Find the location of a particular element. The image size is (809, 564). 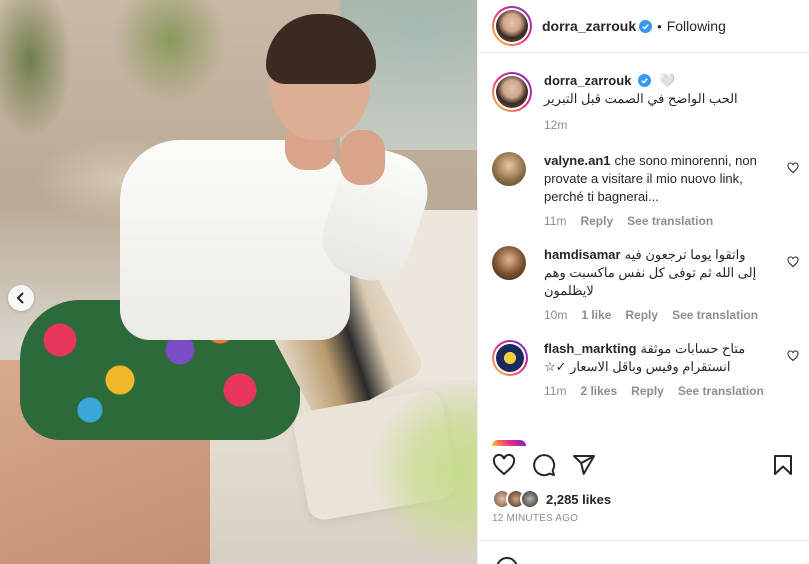

post-actions is located at coordinates (643, 465).